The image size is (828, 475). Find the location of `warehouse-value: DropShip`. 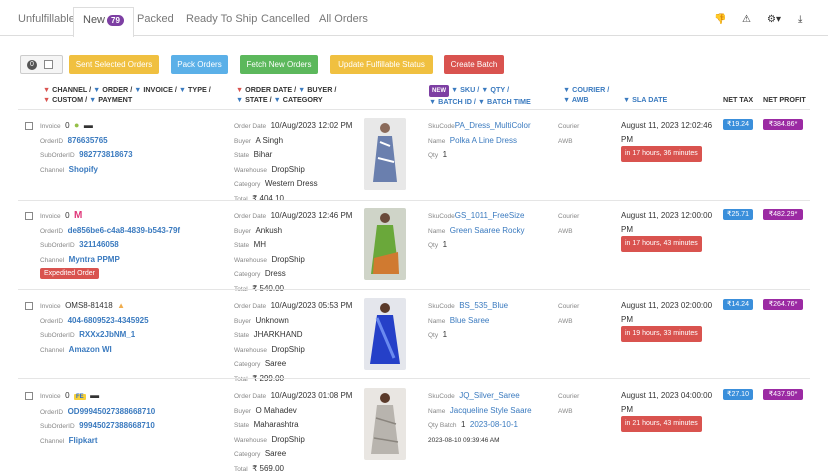

warehouse-value: DropShip is located at coordinates (288, 169).